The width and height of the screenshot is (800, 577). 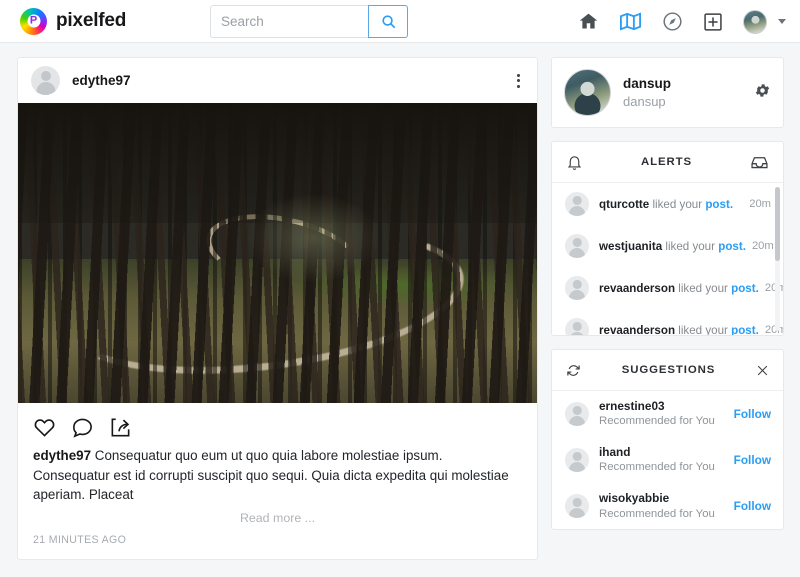 I want to click on post-author-avatar, so click(x=45, y=80).